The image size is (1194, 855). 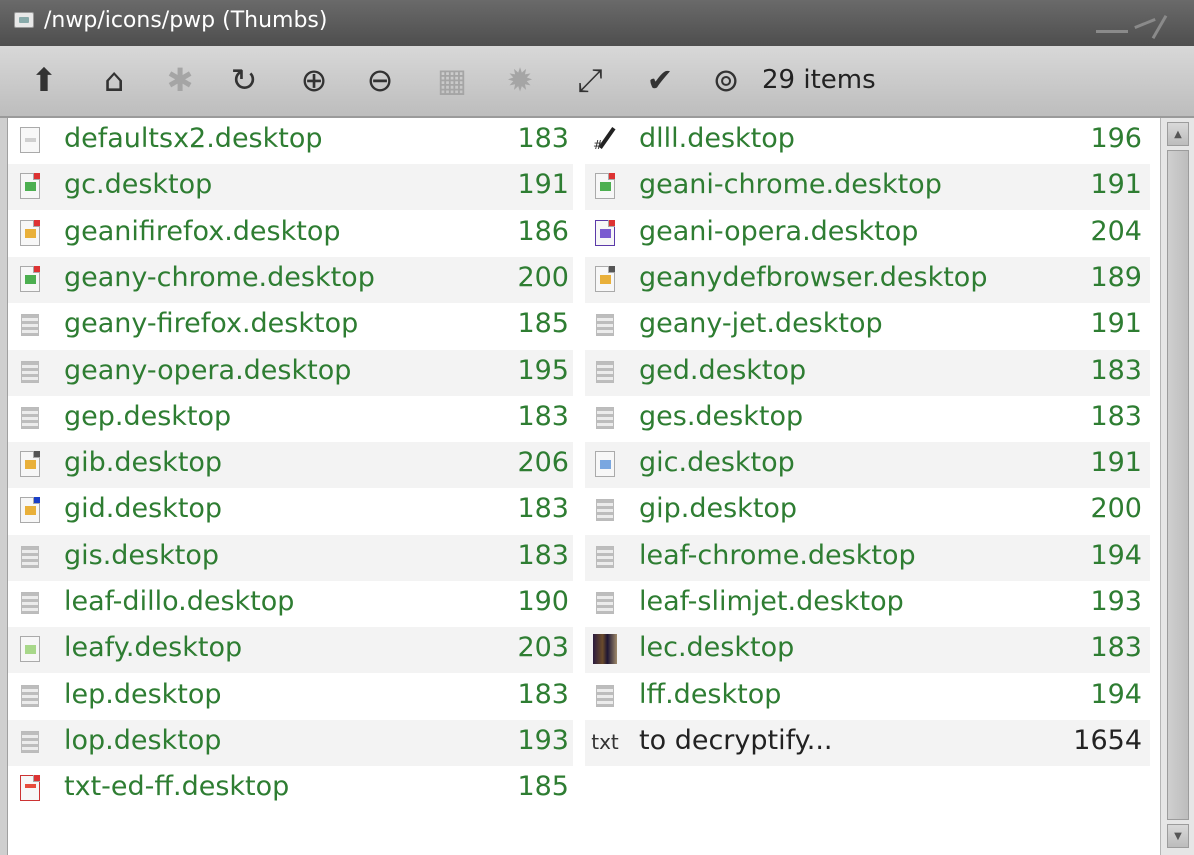 What do you see at coordinates (867, 697) in the screenshot?
I see `file-row: lff.desktop 194` at bounding box center [867, 697].